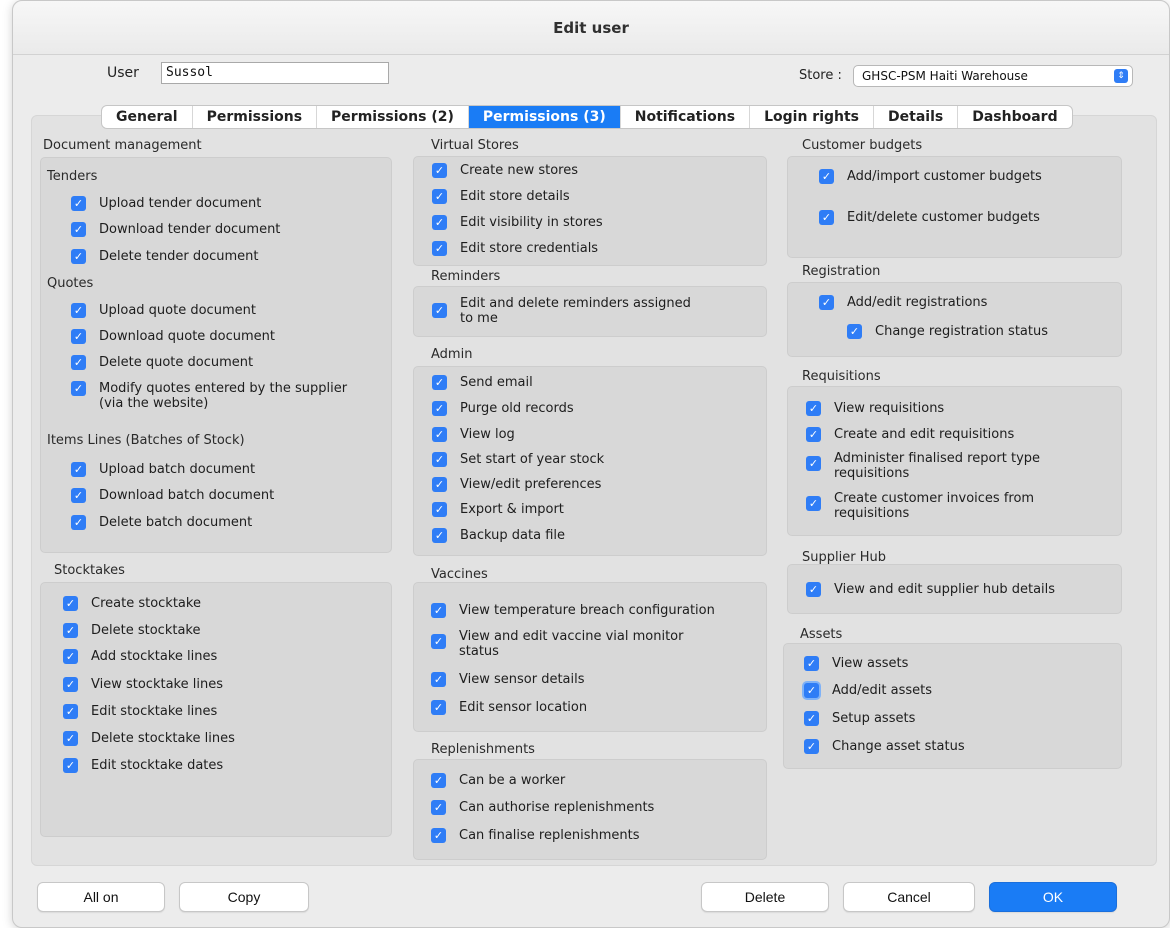 The width and height of the screenshot is (1170, 928). I want to click on delete-quote-checkbox: ✓ Delete quote document, so click(162, 362).